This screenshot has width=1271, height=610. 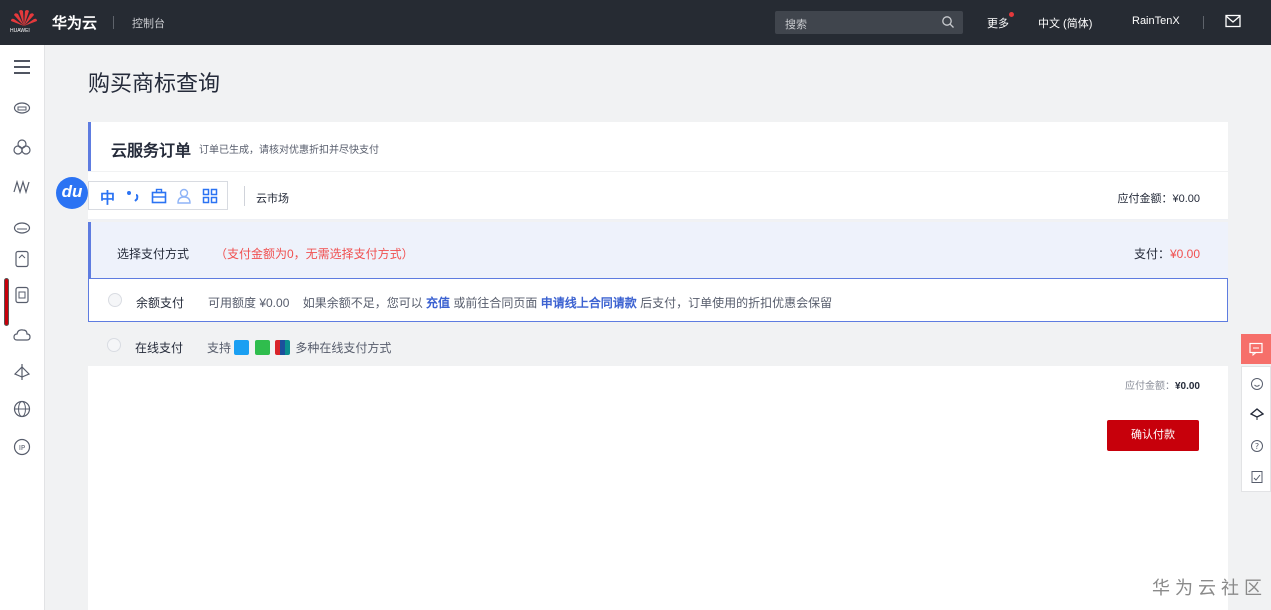 What do you see at coordinates (74, 22) in the screenshot?
I see `brand-name: 华为云` at bounding box center [74, 22].